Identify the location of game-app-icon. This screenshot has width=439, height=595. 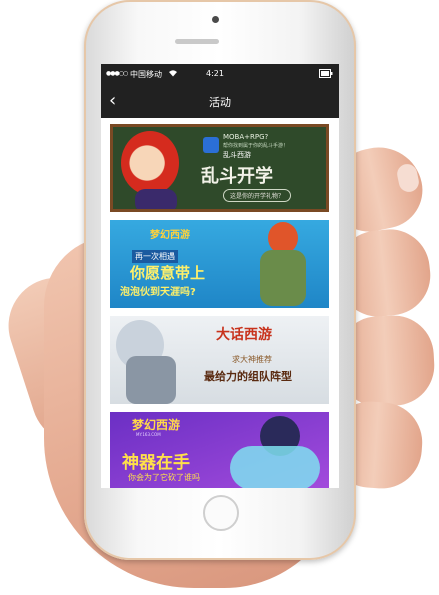
(211, 145).